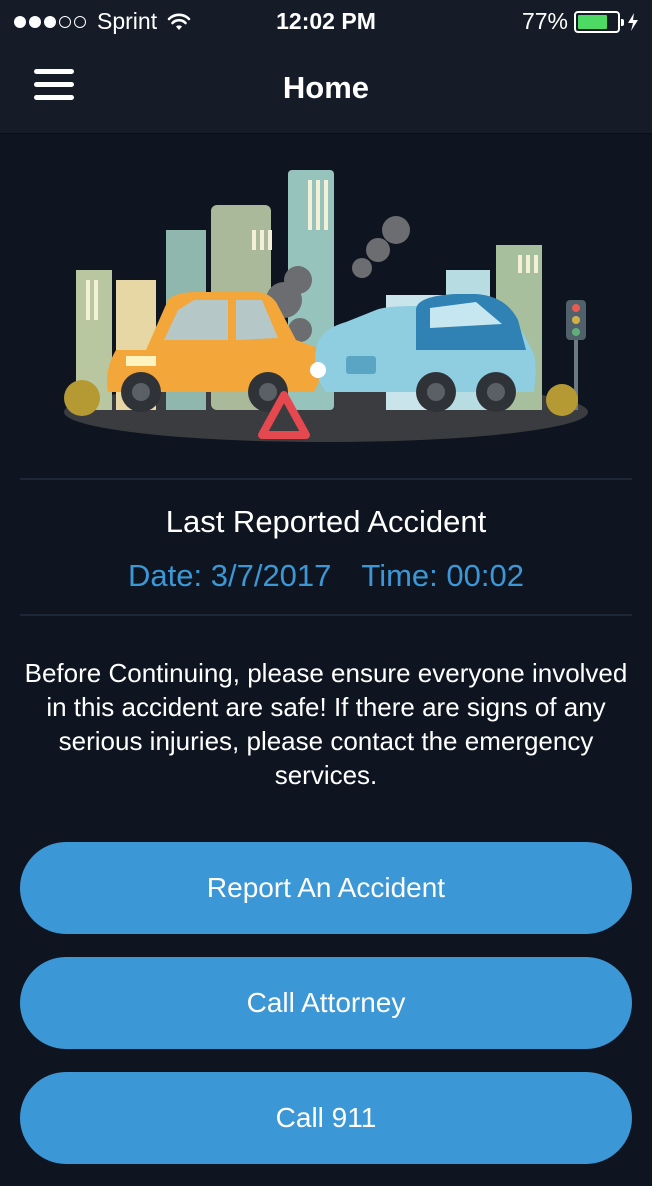  What do you see at coordinates (326, 615) in the screenshot?
I see `divider-bottom` at bounding box center [326, 615].